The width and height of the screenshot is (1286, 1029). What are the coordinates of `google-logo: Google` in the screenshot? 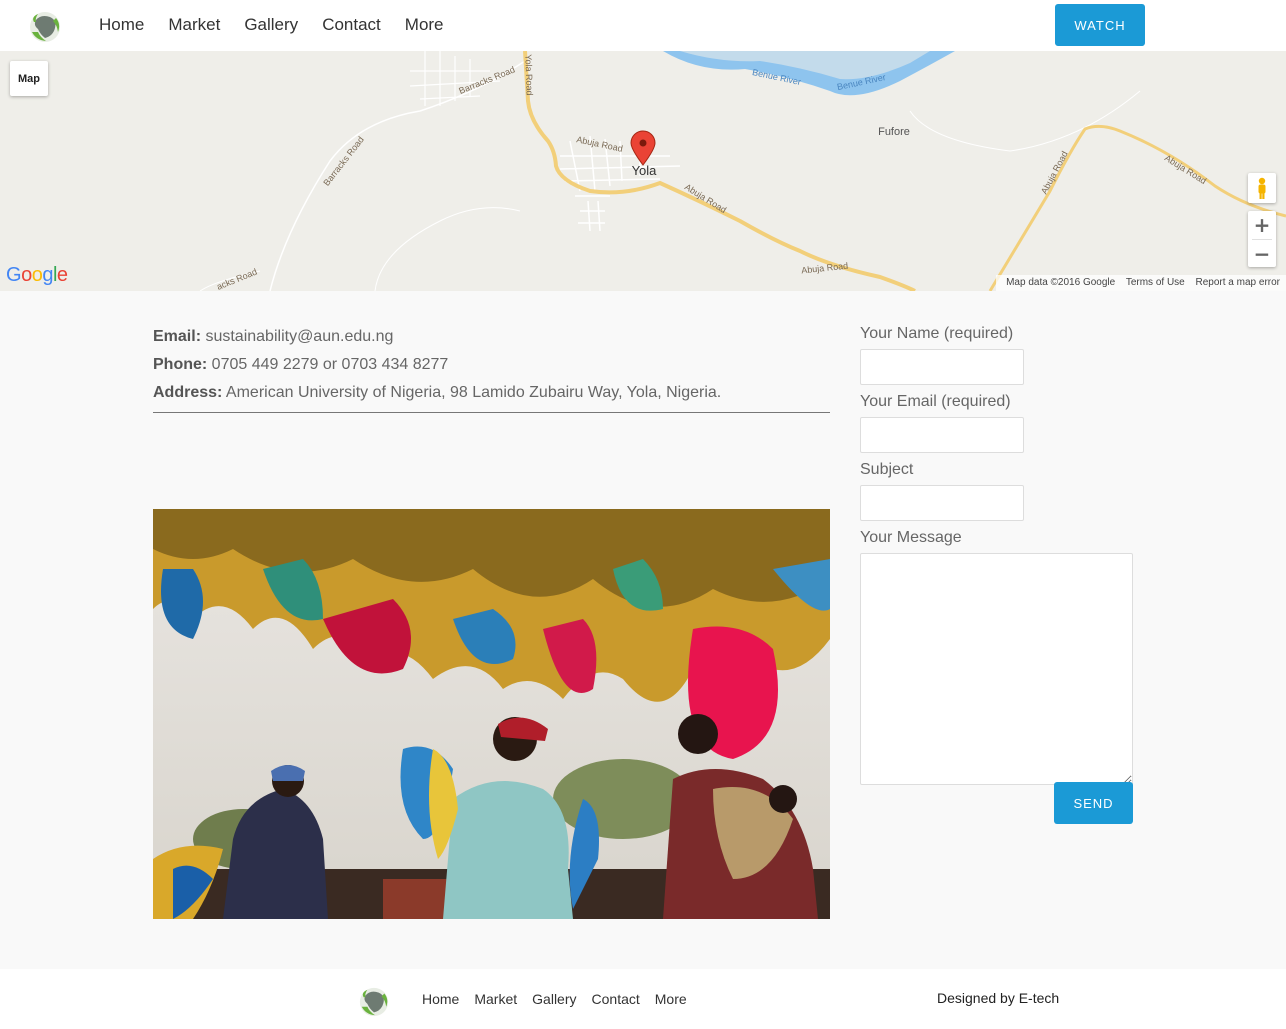 It's located at (37, 275).